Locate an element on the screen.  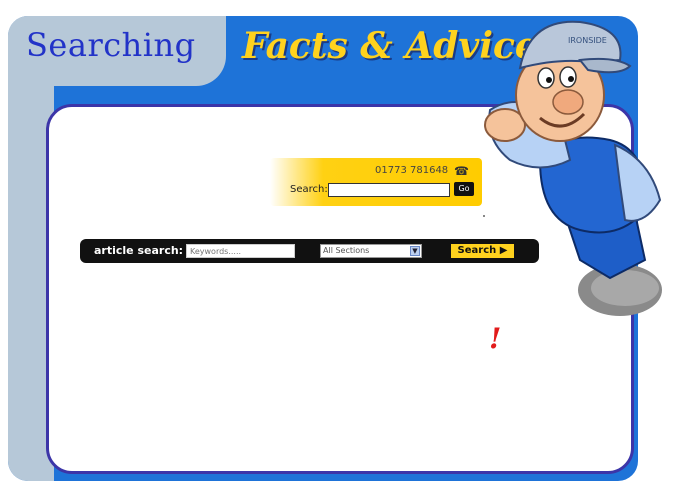
chevron-down-icon: ▼ is located at coordinates (415, 251).